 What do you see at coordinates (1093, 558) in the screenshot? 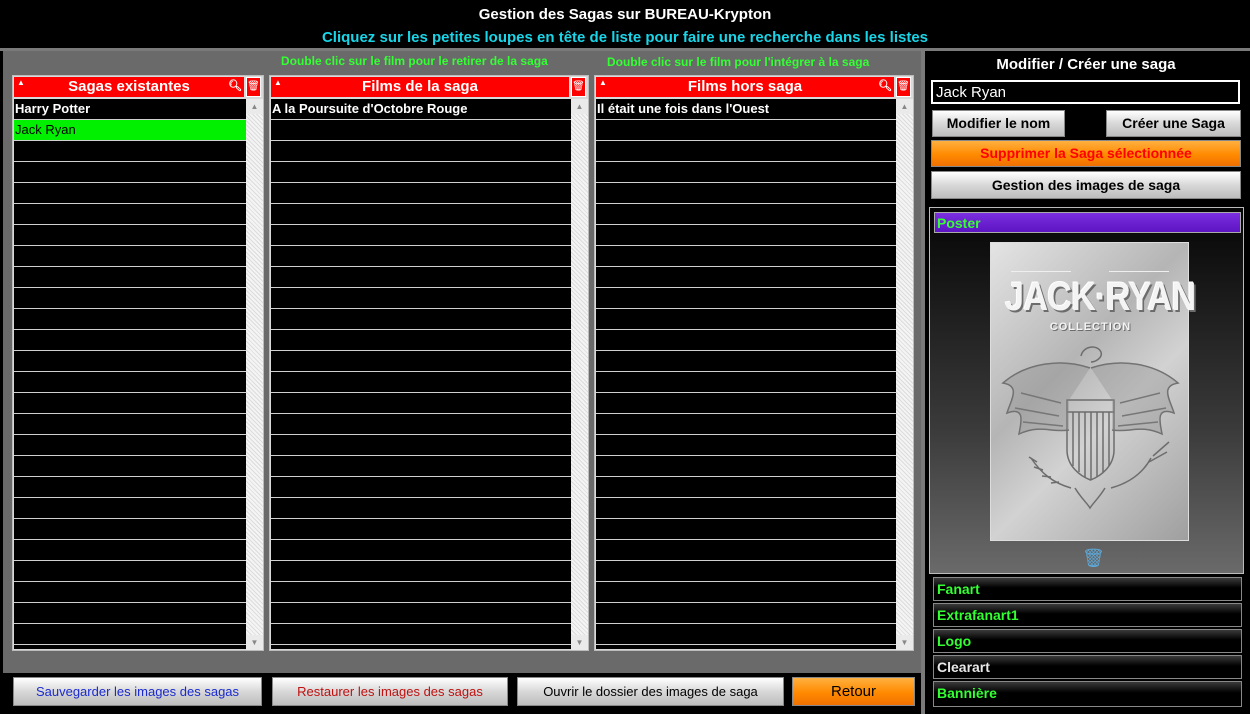
I see `delete-poster-icon: 🗑︎` at bounding box center [1093, 558].